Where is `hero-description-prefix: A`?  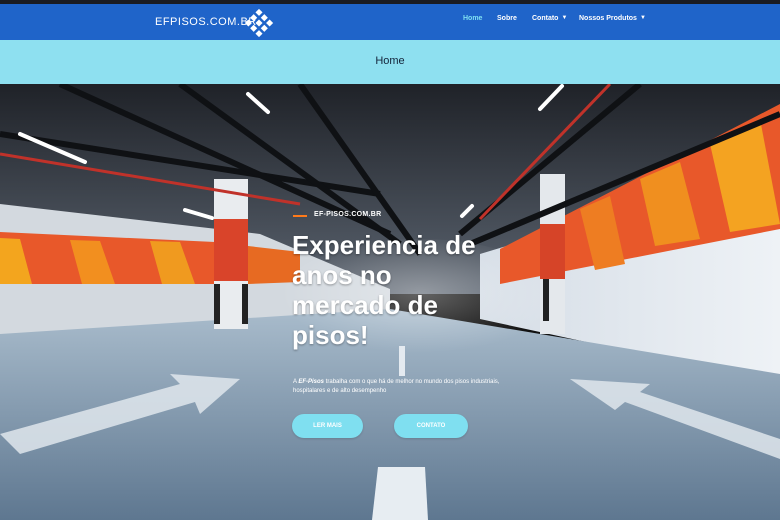
hero-description-prefix: A is located at coordinates (295, 382).